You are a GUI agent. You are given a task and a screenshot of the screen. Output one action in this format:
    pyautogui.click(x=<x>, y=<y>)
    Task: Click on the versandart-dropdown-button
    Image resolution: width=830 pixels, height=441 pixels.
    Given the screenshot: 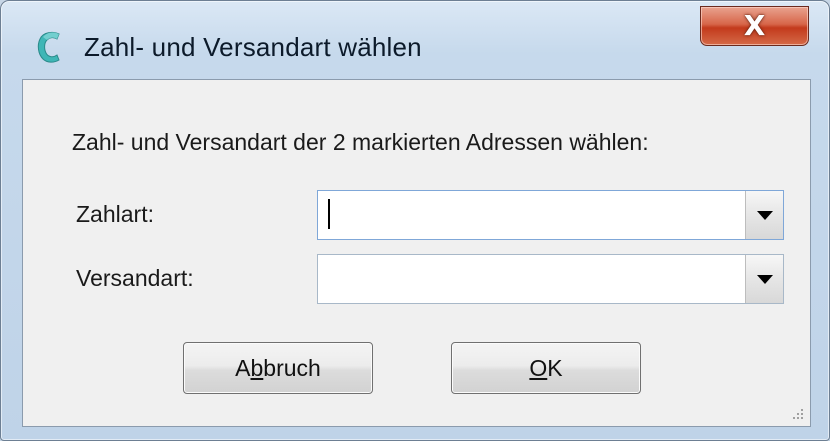 What is the action you would take?
    pyautogui.click(x=764, y=279)
    